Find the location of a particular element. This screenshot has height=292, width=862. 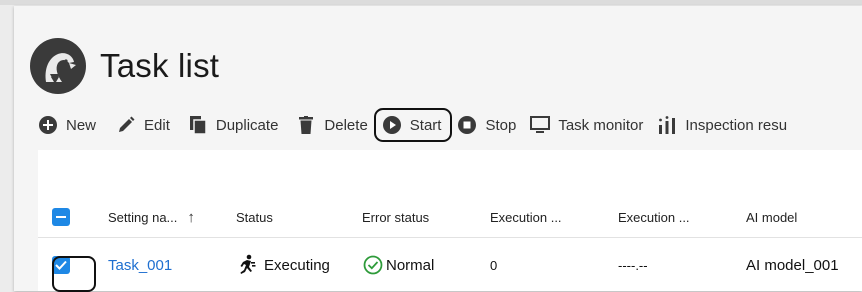

column-header-label: AI model is located at coordinates (772, 217).